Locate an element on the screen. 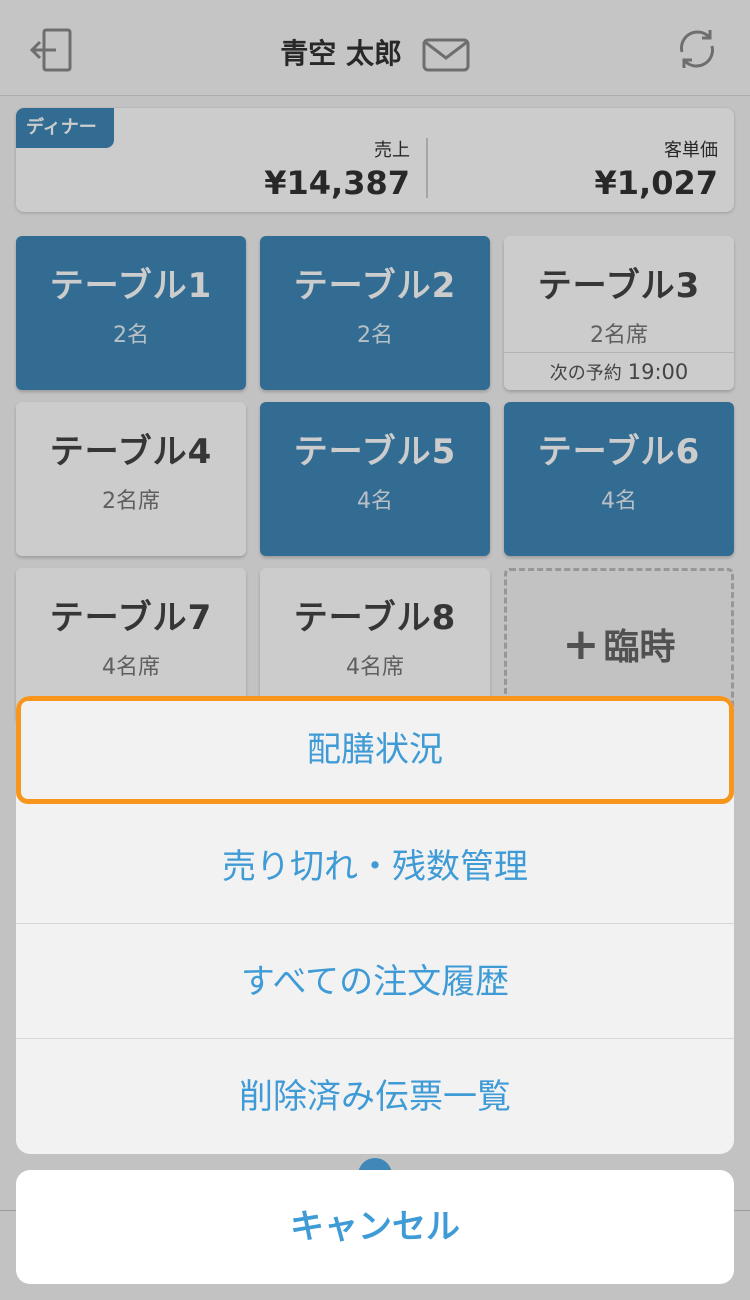 This screenshot has width=750, height=1300. action-serving-status: 配膳状況 is located at coordinates (375, 750).